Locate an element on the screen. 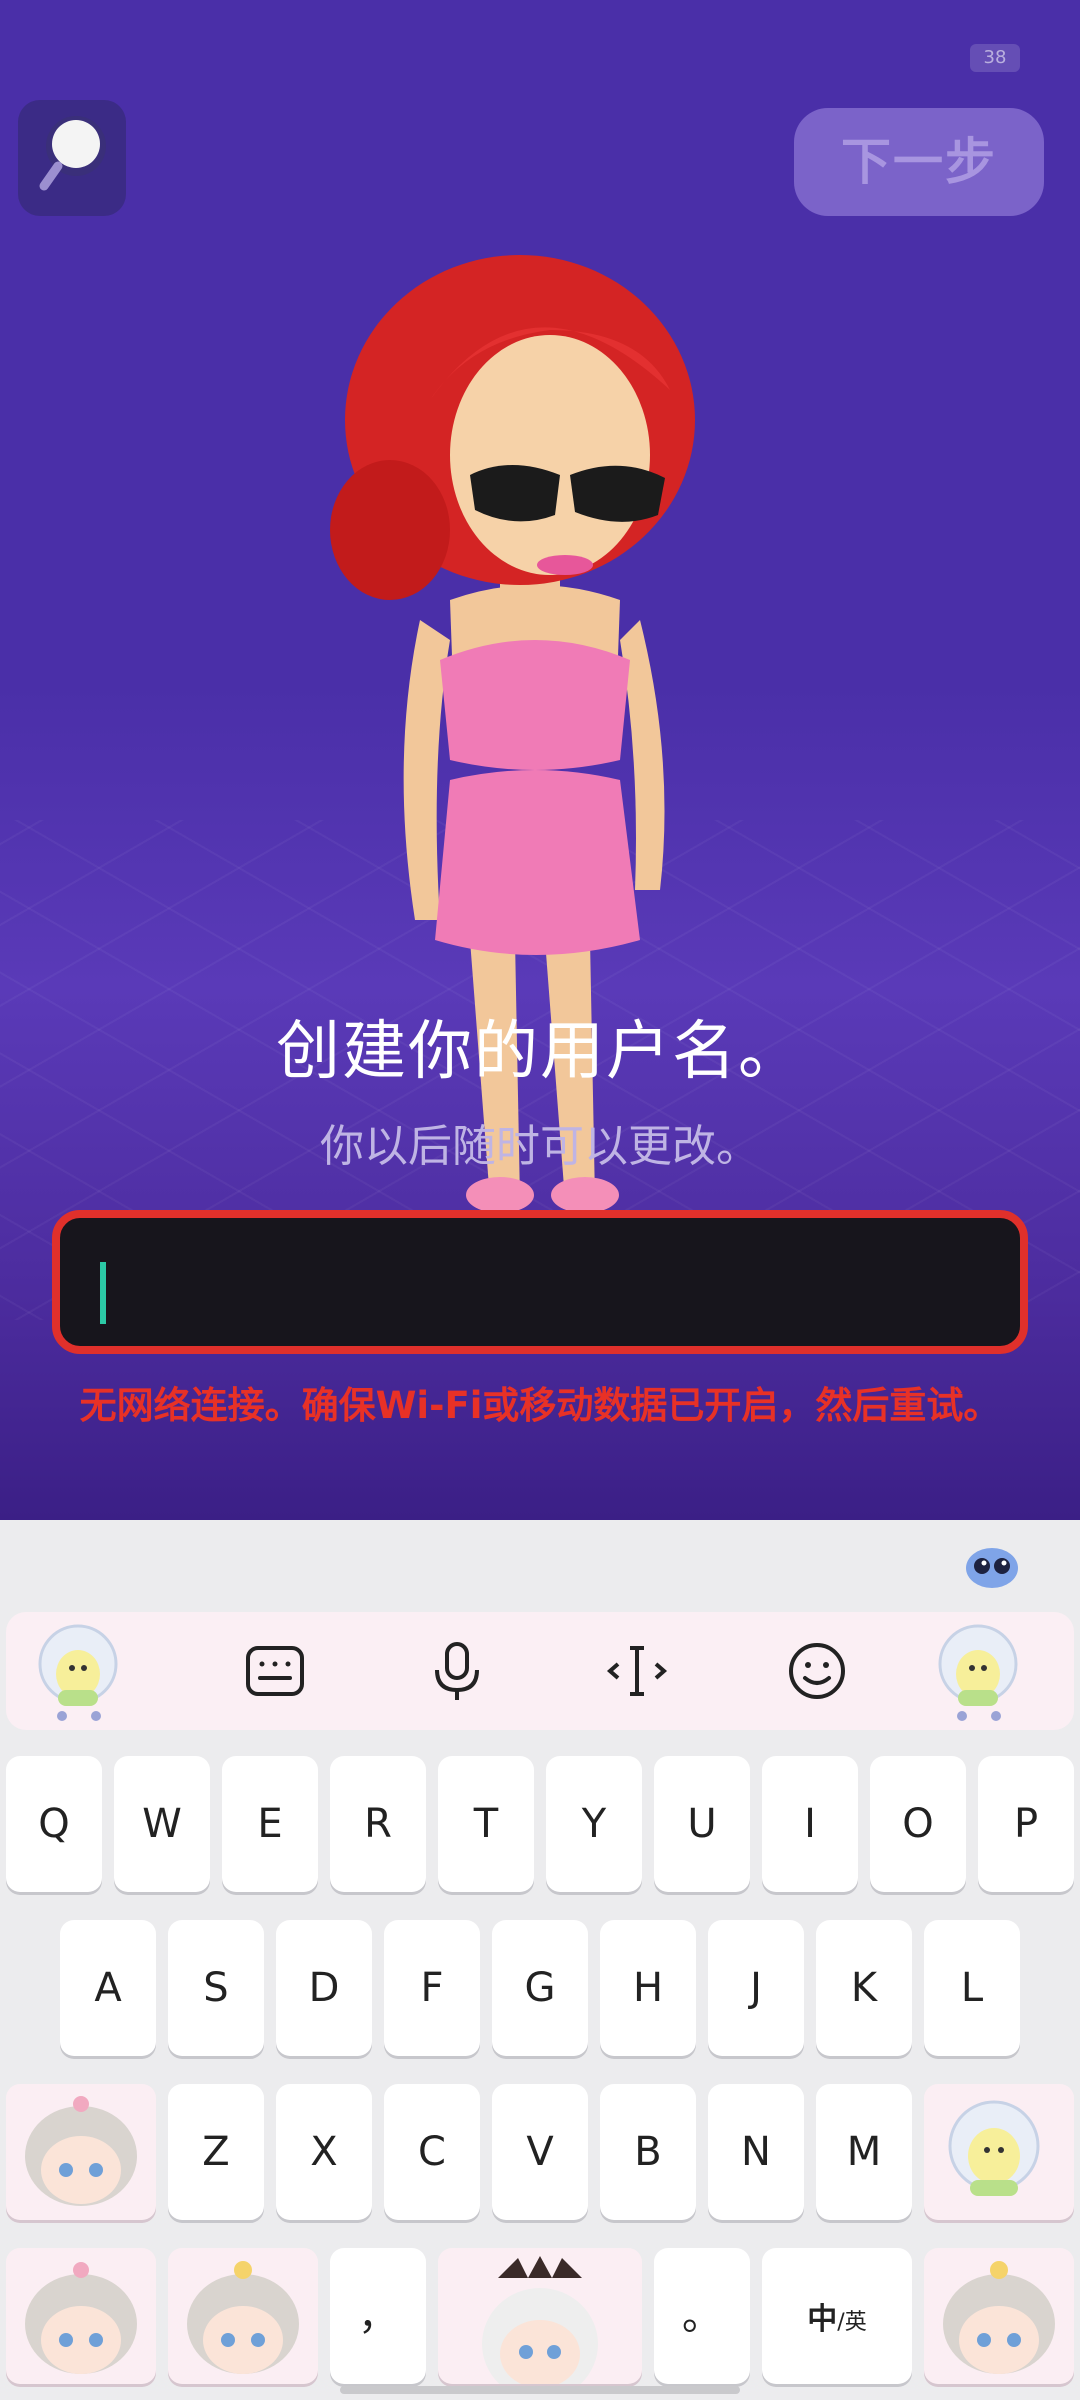 Image resolution: width=1080 pixels, height=2400 pixels. microphone-icon is located at coordinates (457, 1671).